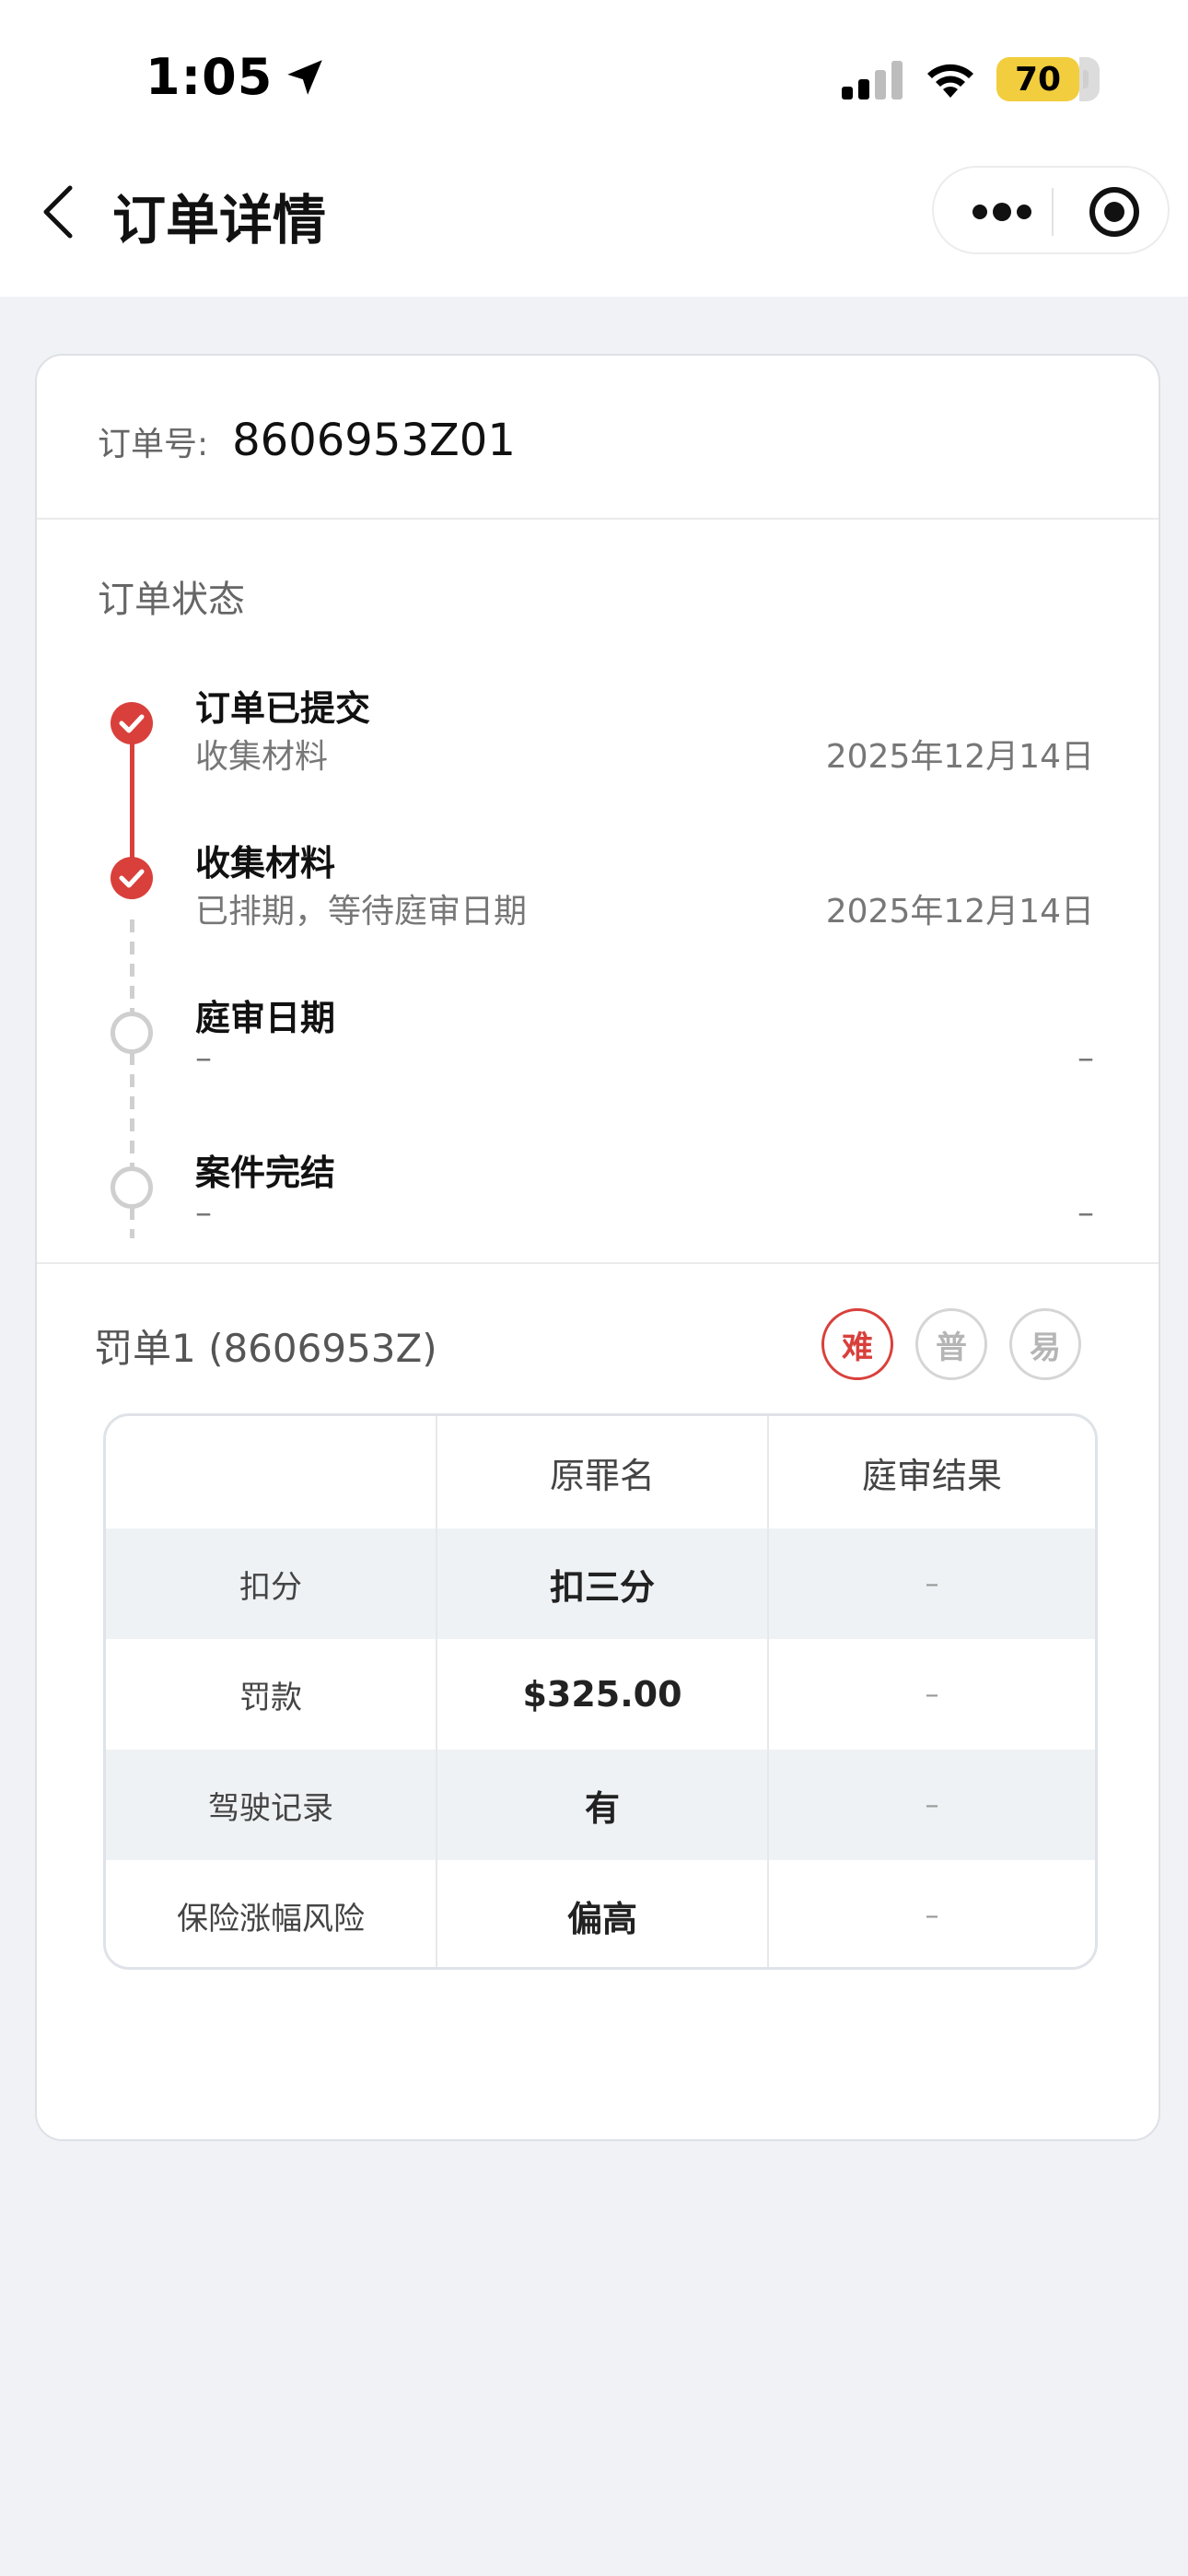 The width and height of the screenshot is (1188, 2576). What do you see at coordinates (598, 749) in the screenshot?
I see `status-step: 订单已提交 收集材料 2025年12月14日` at bounding box center [598, 749].